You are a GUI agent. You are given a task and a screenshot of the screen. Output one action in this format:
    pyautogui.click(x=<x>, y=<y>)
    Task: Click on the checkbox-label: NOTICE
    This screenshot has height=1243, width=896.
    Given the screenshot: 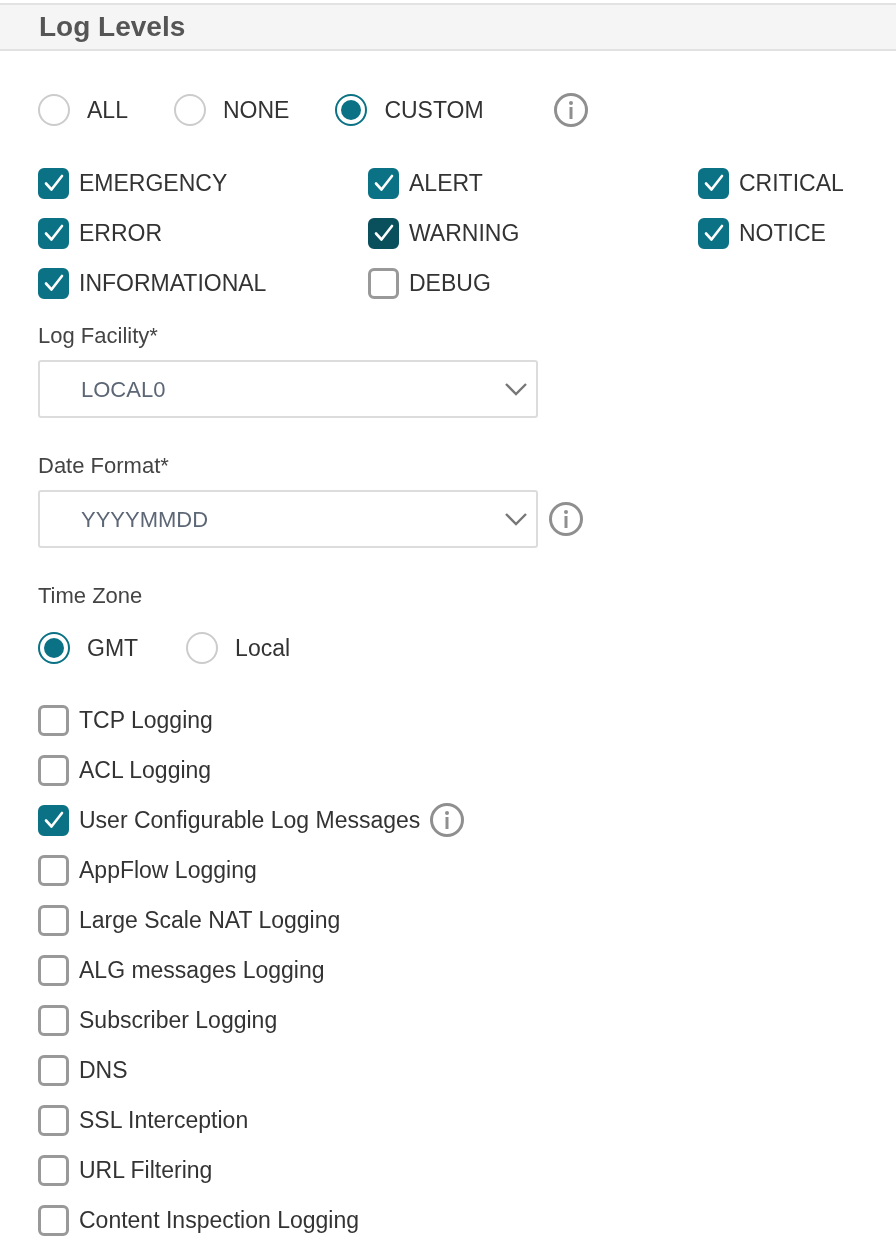 What is the action you would take?
    pyautogui.click(x=782, y=233)
    